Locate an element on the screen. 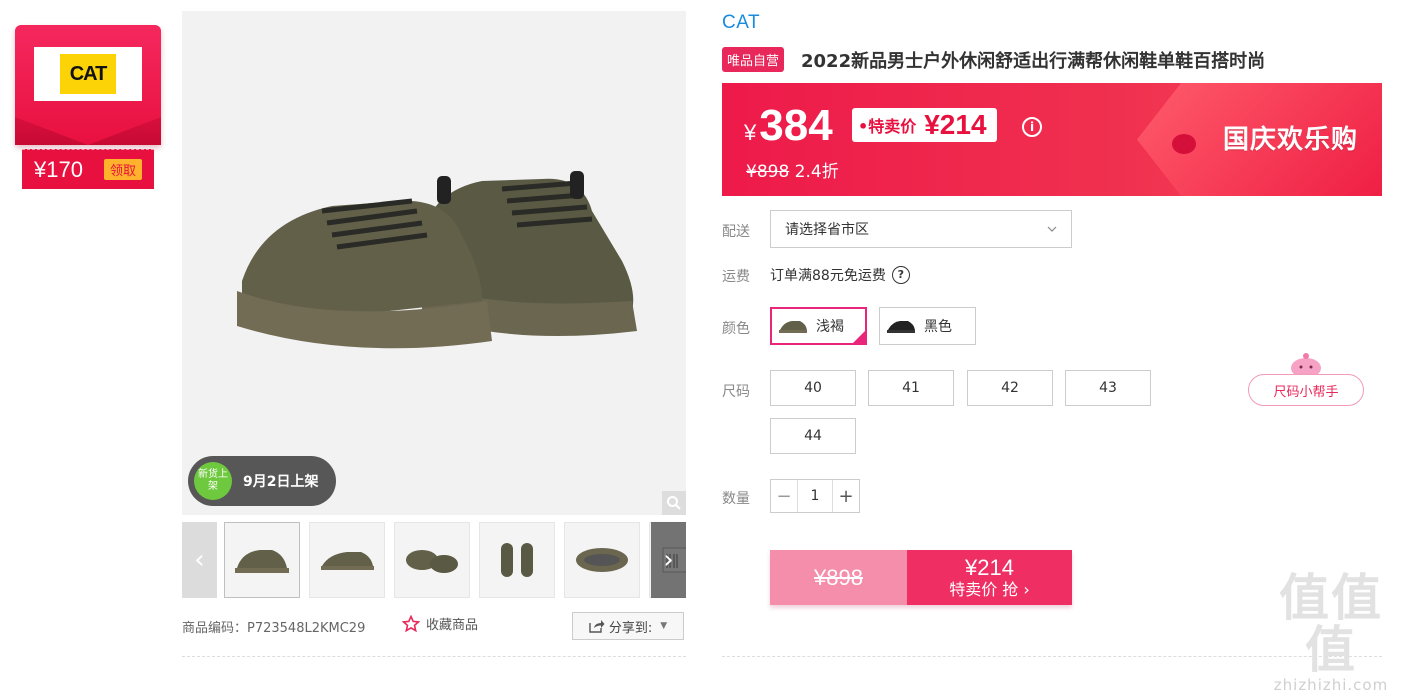 Image resolution: width=1406 pixels, height=694 pixels. current-price-value: 384 is located at coordinates (796, 125).